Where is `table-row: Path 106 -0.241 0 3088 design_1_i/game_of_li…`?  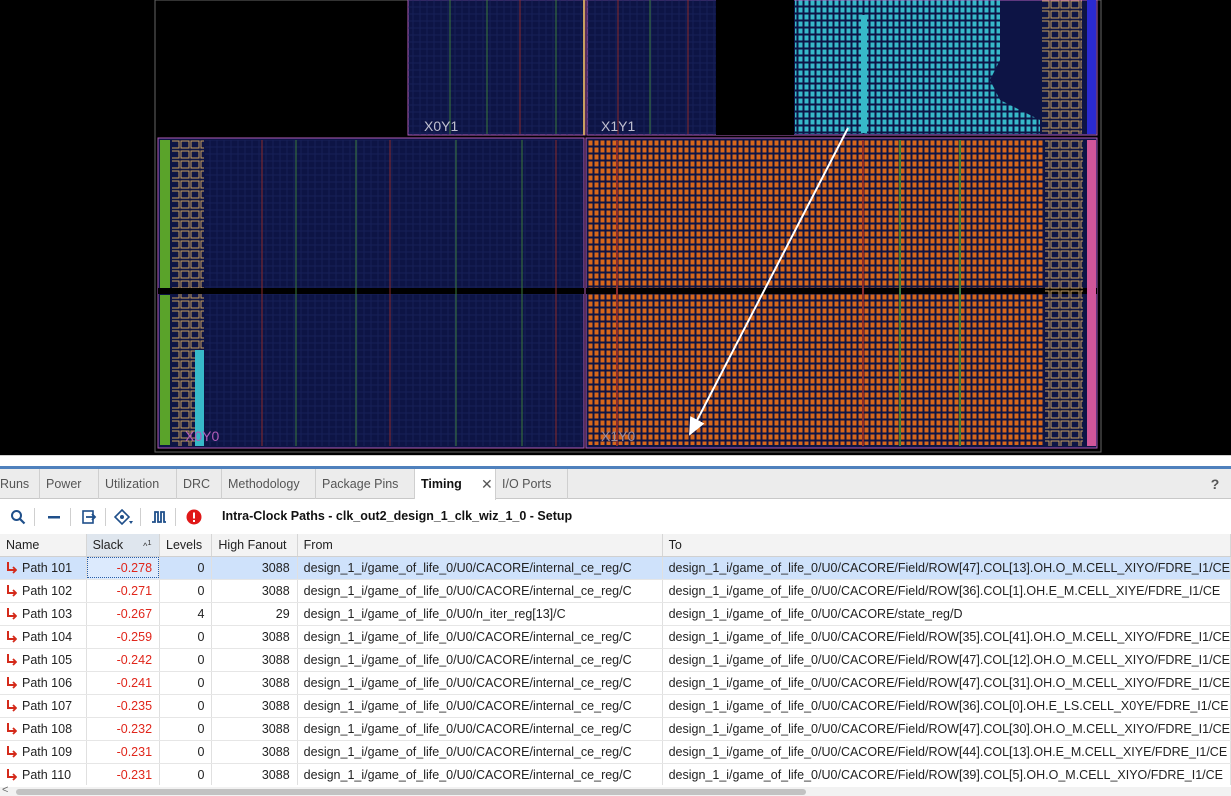 table-row: Path 106 -0.241 0 3088 design_1_i/game_of_li… is located at coordinates (615, 683).